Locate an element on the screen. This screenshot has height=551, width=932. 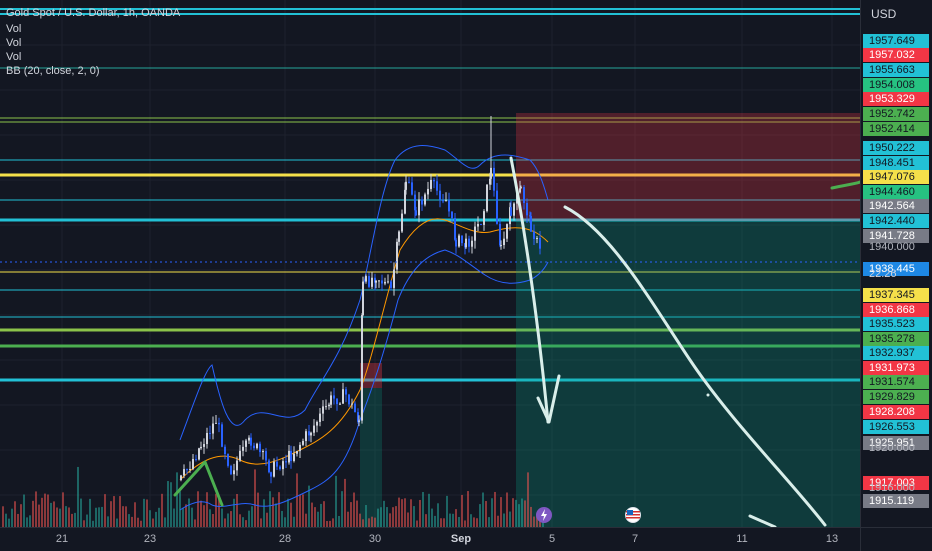
axis-corner is located at coordinates (896, 539).